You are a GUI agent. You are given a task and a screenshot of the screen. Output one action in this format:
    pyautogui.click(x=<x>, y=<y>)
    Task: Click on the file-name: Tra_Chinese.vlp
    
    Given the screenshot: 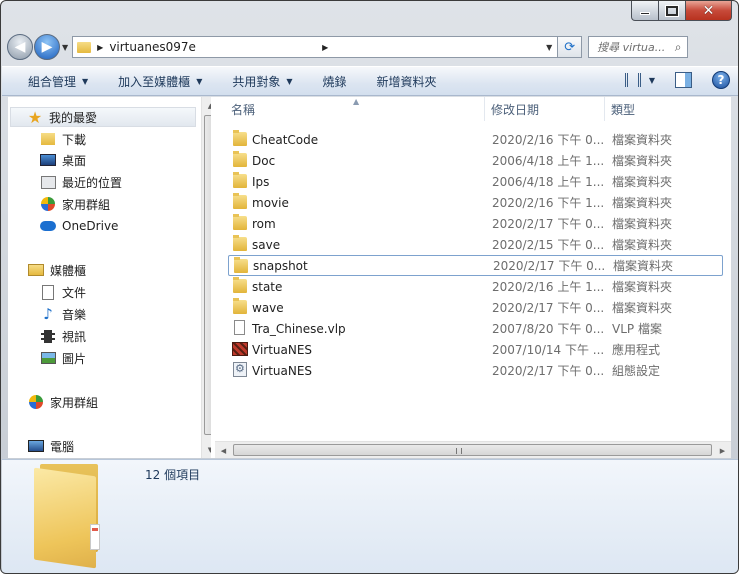 What is the action you would take?
    pyautogui.click(x=299, y=328)
    